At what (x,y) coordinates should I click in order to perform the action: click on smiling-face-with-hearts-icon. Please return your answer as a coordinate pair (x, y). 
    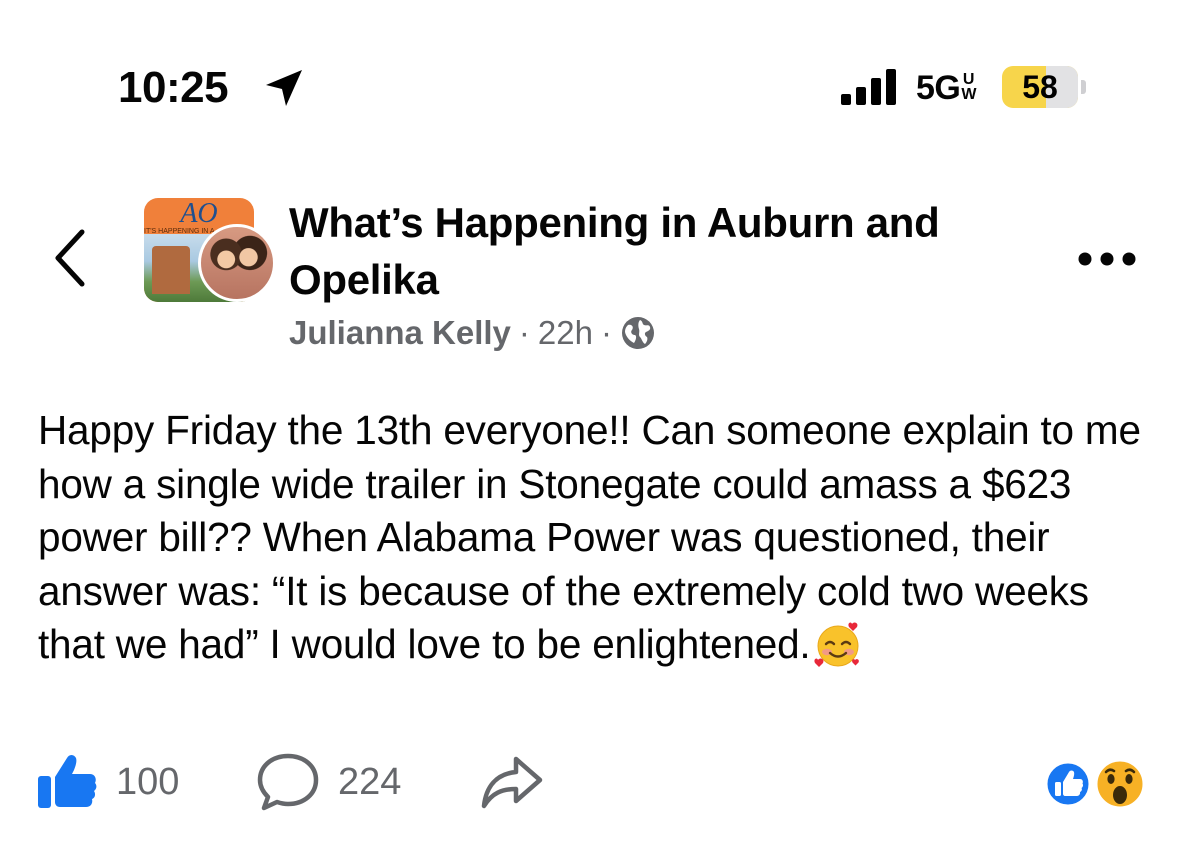
    Looking at the image, I should click on (836, 644).